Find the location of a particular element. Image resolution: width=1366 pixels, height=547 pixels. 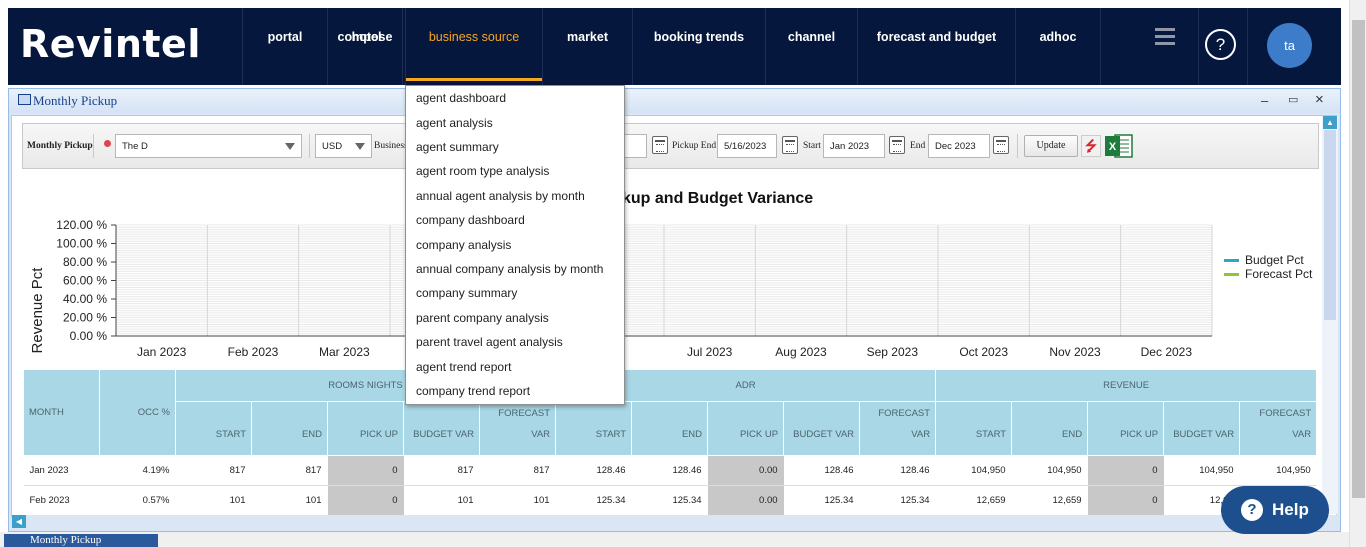

menu-item-annual-agent-analysis: annual agent analysis by month is located at coordinates (500, 196).